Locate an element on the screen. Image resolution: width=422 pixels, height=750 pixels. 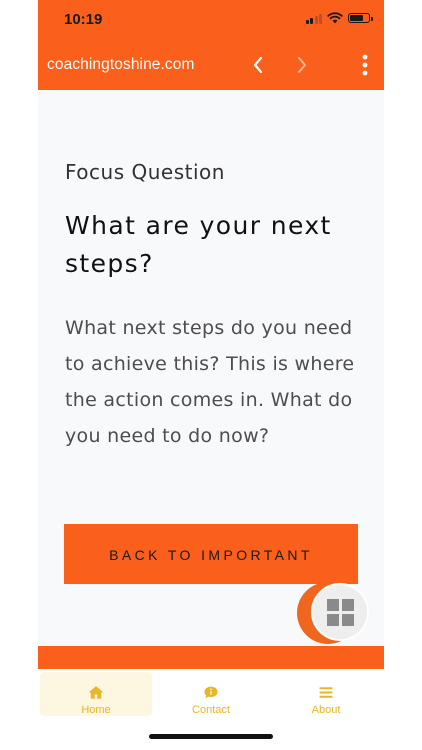
chevron-right-icon is located at coordinates (302, 65).